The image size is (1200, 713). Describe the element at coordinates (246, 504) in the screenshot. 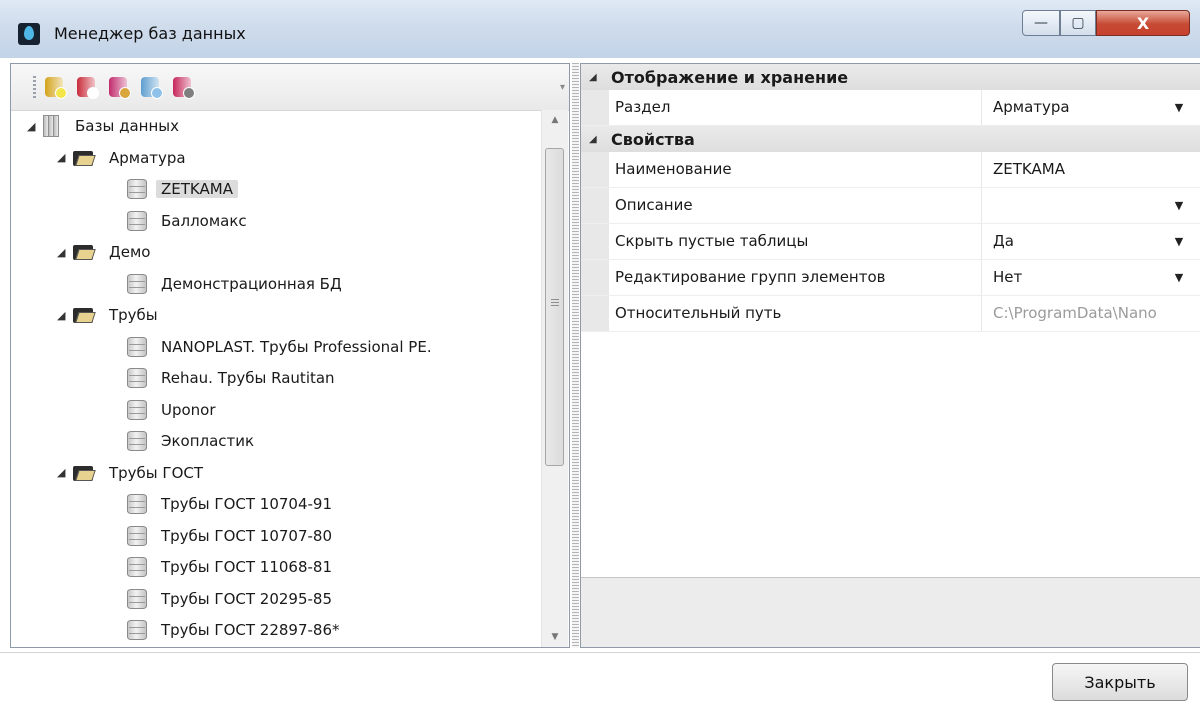

I see `tree-node-label: Трубы ГОСТ 10704-91` at that location.